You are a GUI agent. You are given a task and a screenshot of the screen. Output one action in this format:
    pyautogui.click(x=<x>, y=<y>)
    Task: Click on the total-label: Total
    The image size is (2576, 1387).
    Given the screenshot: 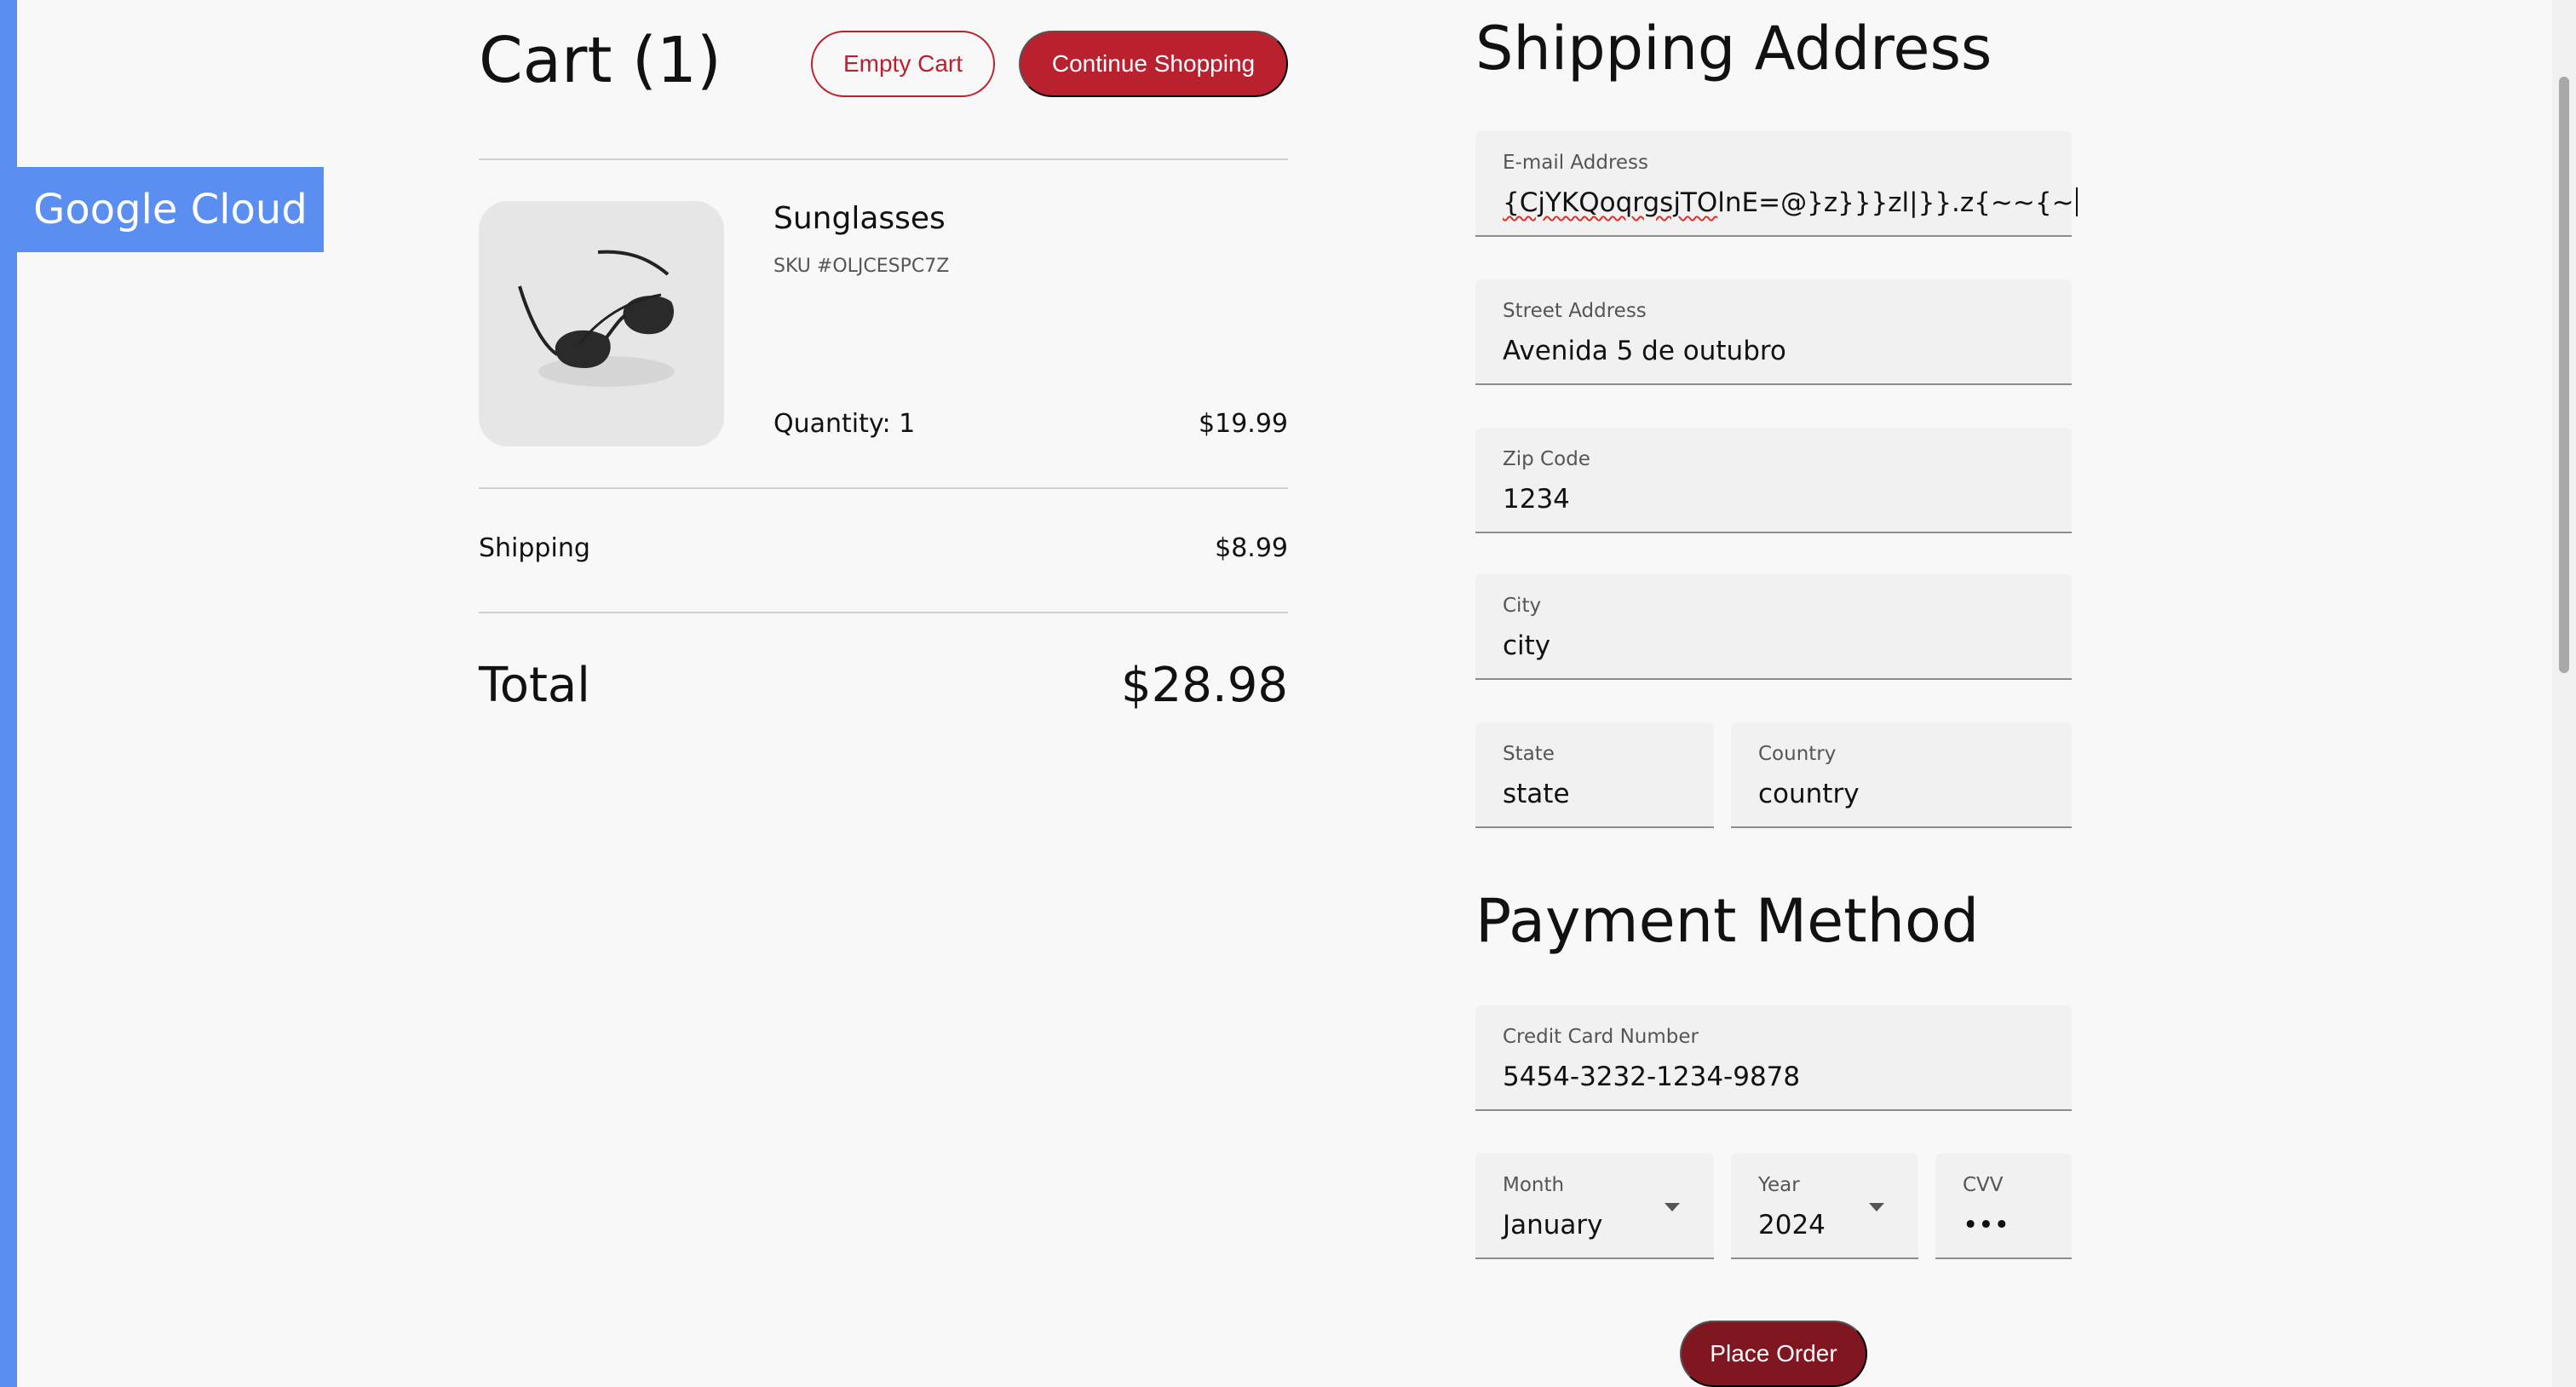 What is the action you would take?
    pyautogui.click(x=534, y=685)
    